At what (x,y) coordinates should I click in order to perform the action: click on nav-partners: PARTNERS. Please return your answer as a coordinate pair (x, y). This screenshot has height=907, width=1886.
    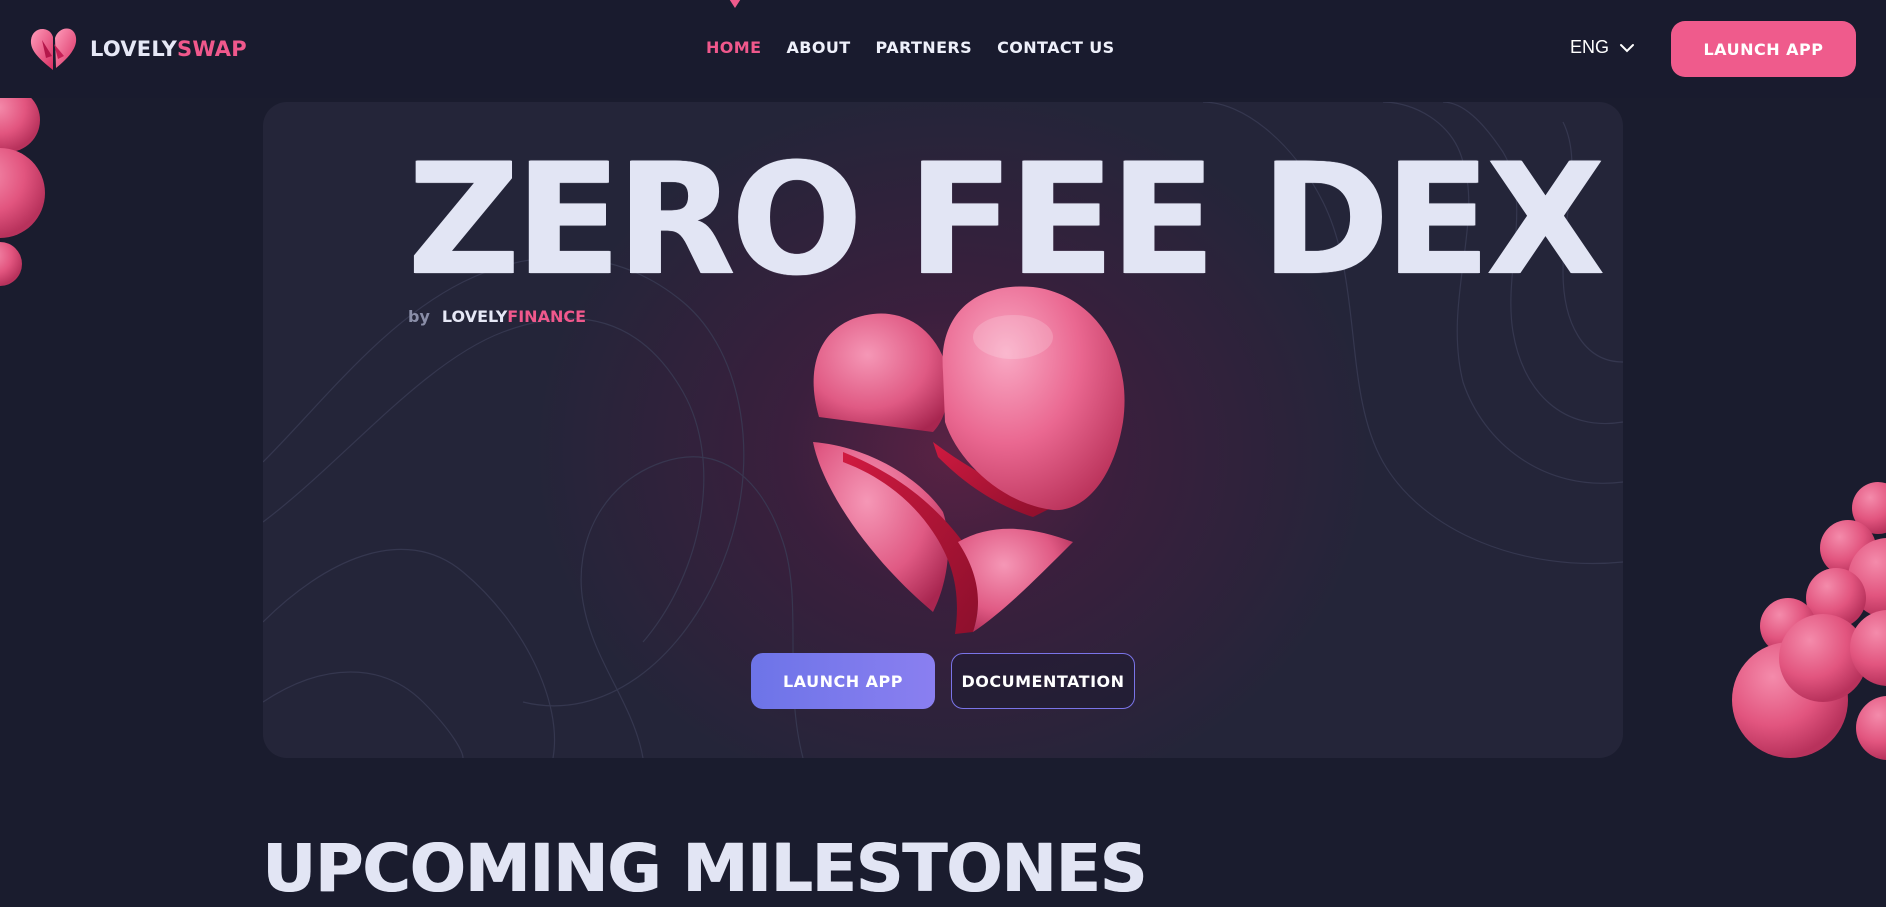
    Looking at the image, I should click on (924, 47).